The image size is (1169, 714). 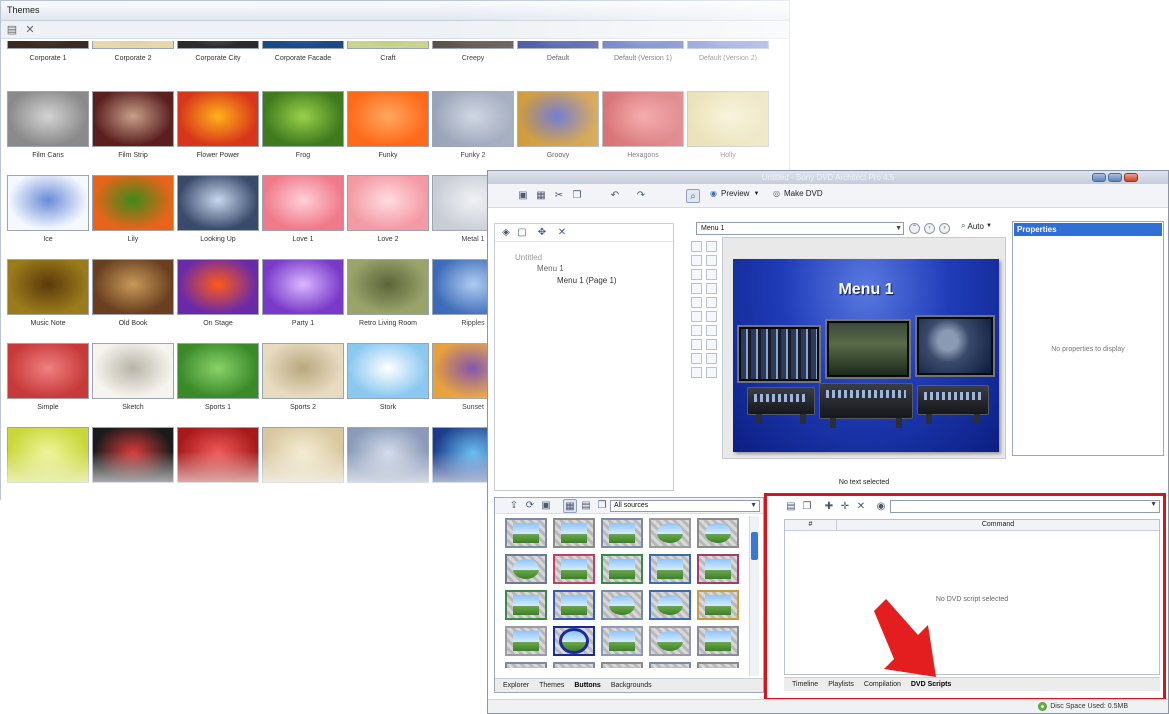 I want to click on theme-item: Flower Power, so click(x=218, y=130).